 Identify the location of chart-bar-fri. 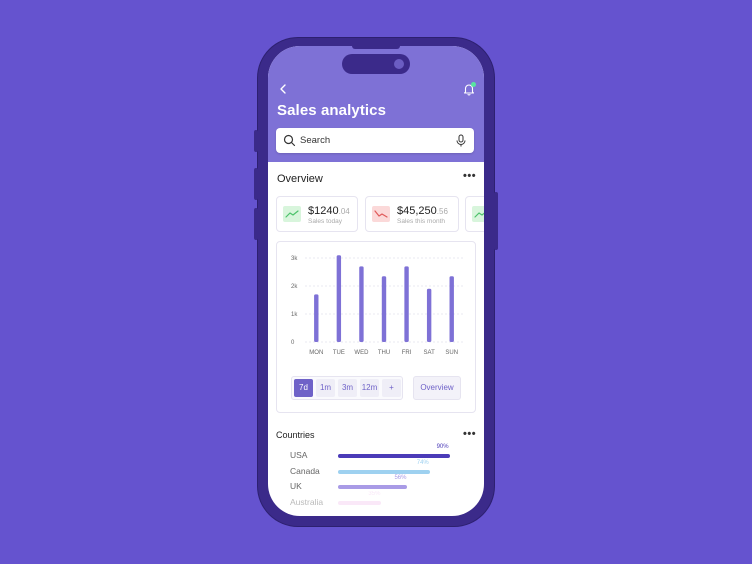
(406, 304).